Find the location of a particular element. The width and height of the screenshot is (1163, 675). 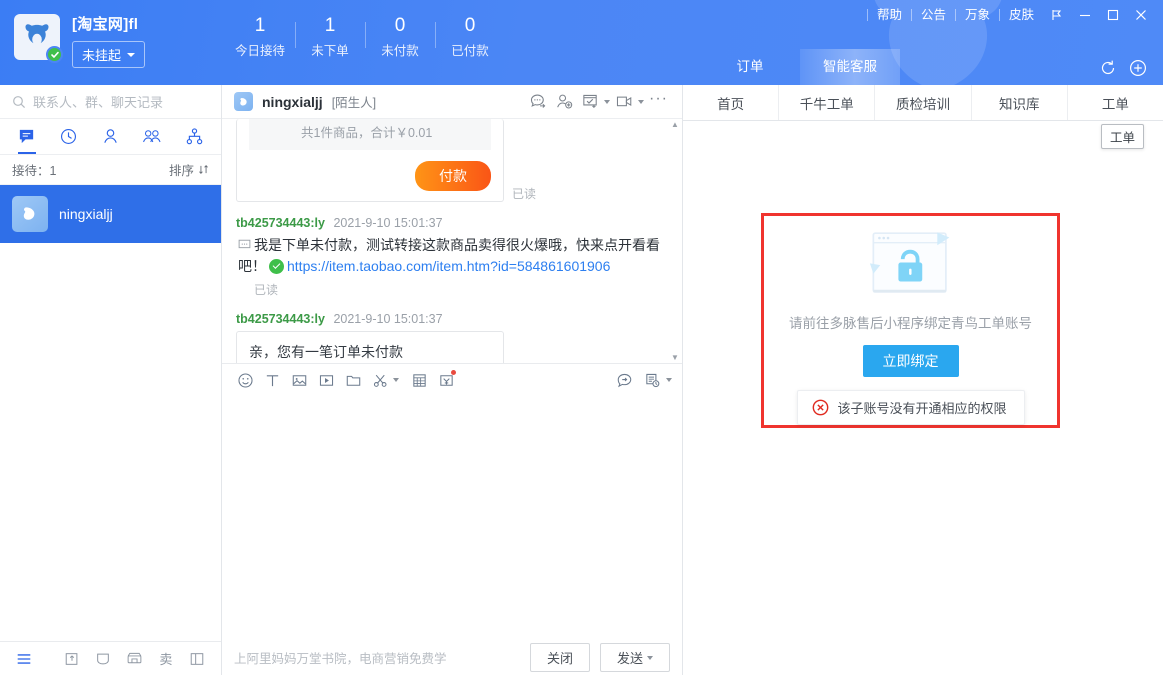

stat-today-received: 1 今日接待 is located at coordinates (260, 36).